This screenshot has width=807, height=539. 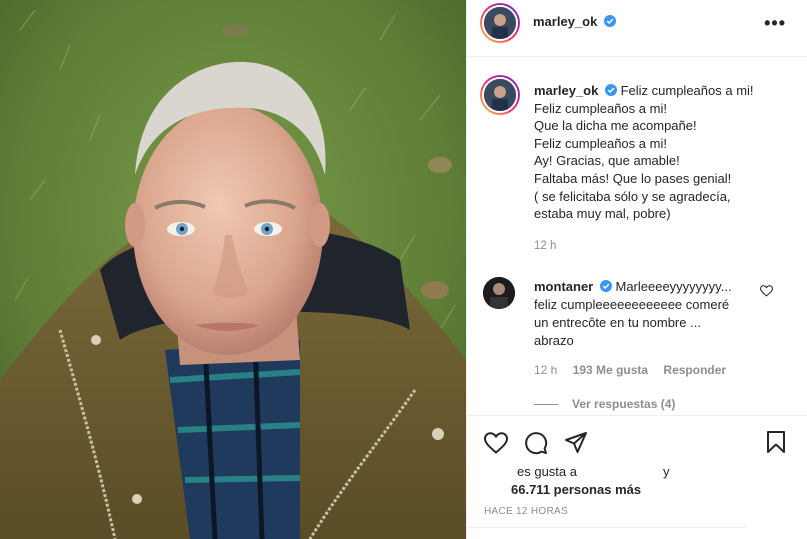 What do you see at coordinates (546, 405) in the screenshot?
I see `replies-divider` at bounding box center [546, 405].